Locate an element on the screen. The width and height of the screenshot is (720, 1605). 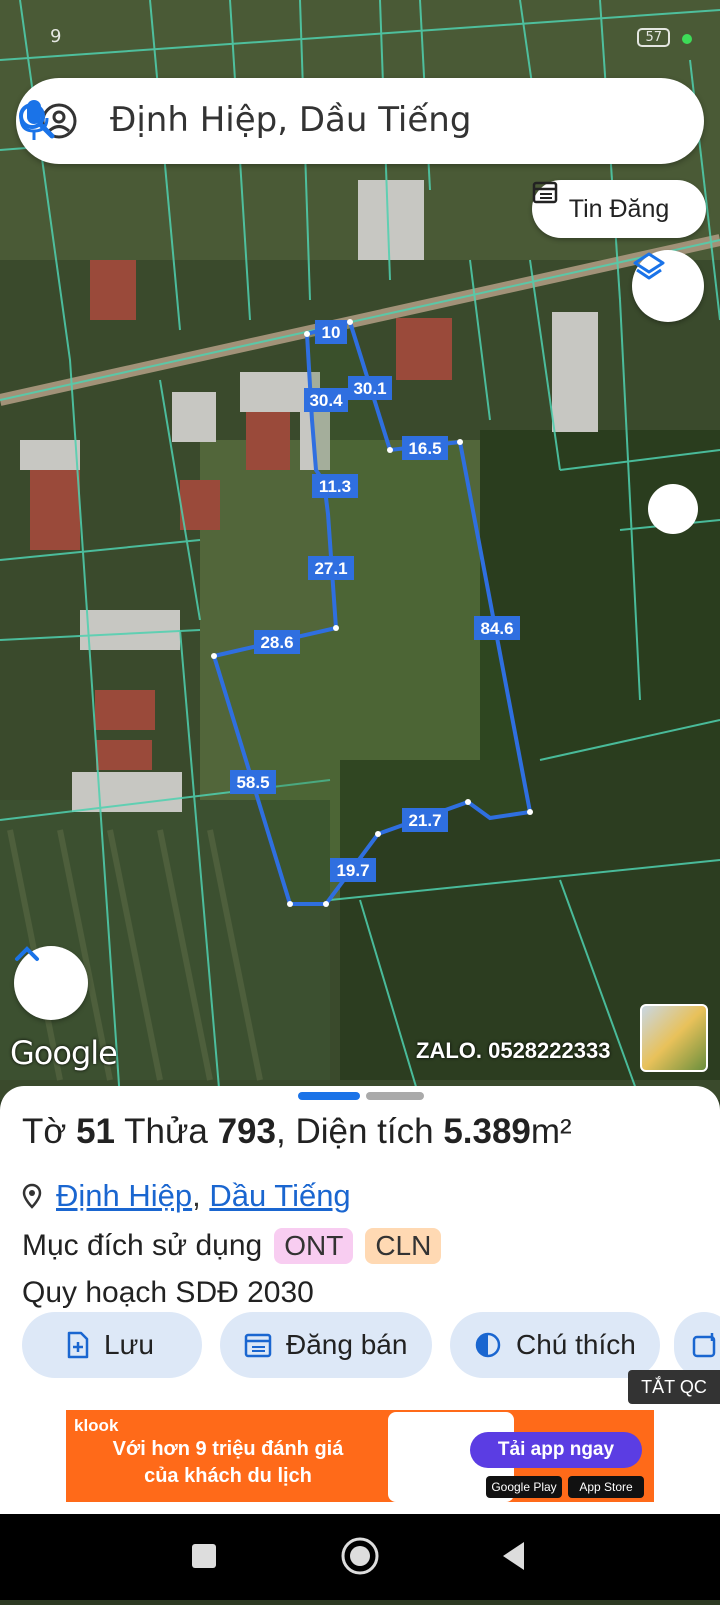
edge-label: 28.6 is located at coordinates (277, 642).